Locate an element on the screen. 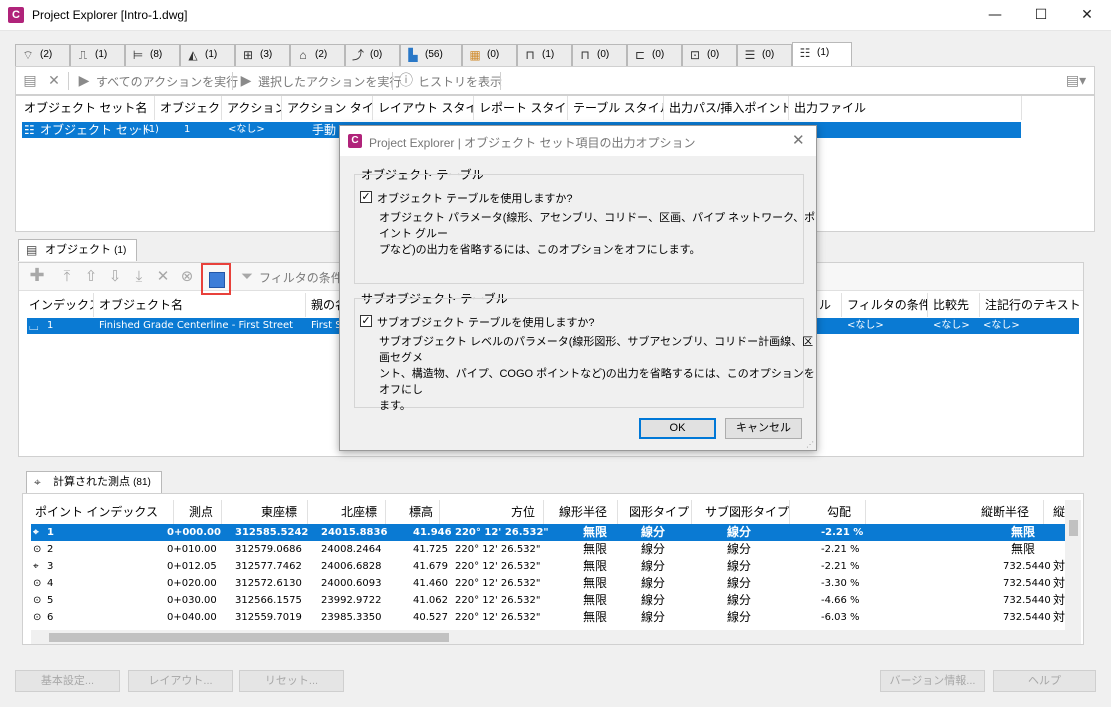 This screenshot has width=1111, height=707. tab-object-sets: ☷ (1) is located at coordinates (822, 54).